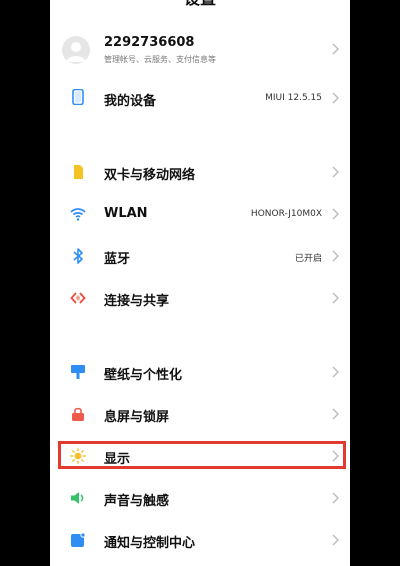 The image size is (400, 566). Describe the element at coordinates (202, 455) in the screenshot. I see `display-highlight-box` at that location.